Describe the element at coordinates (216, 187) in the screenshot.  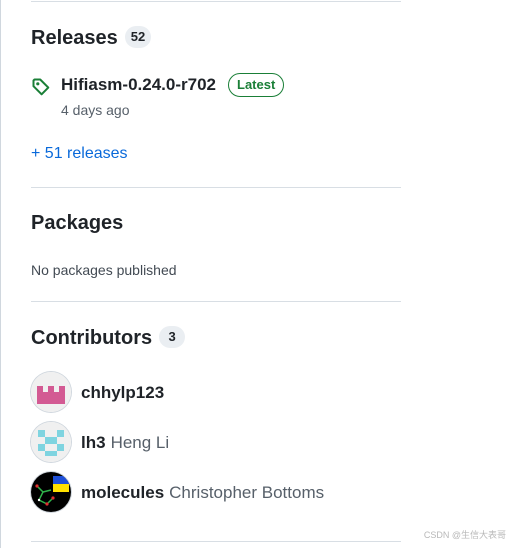
I see `divider-releases` at that location.